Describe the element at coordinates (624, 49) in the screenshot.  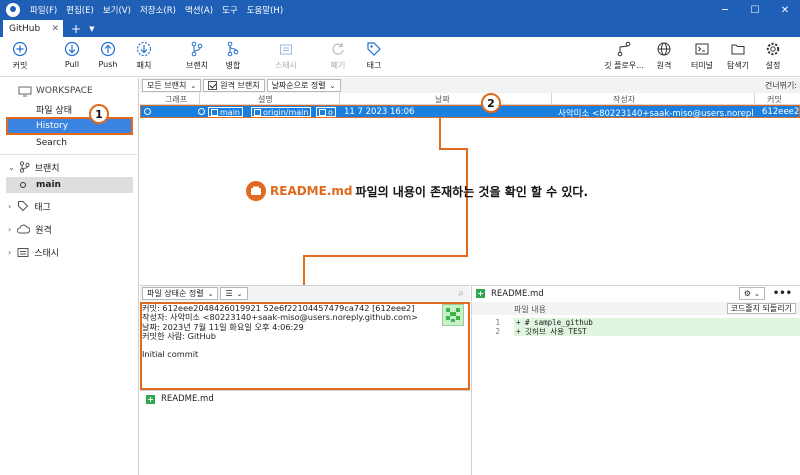
I see `gitflow-icon` at that location.